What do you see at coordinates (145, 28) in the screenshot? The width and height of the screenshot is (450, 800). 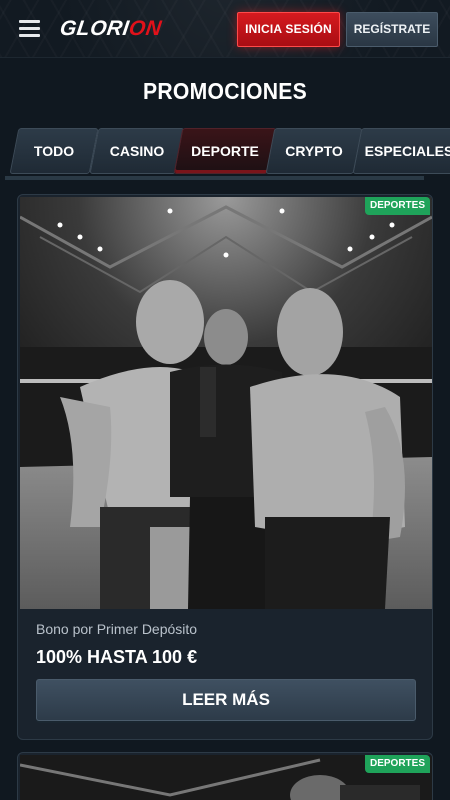 I see `logo-accent-text: ON` at bounding box center [145, 28].